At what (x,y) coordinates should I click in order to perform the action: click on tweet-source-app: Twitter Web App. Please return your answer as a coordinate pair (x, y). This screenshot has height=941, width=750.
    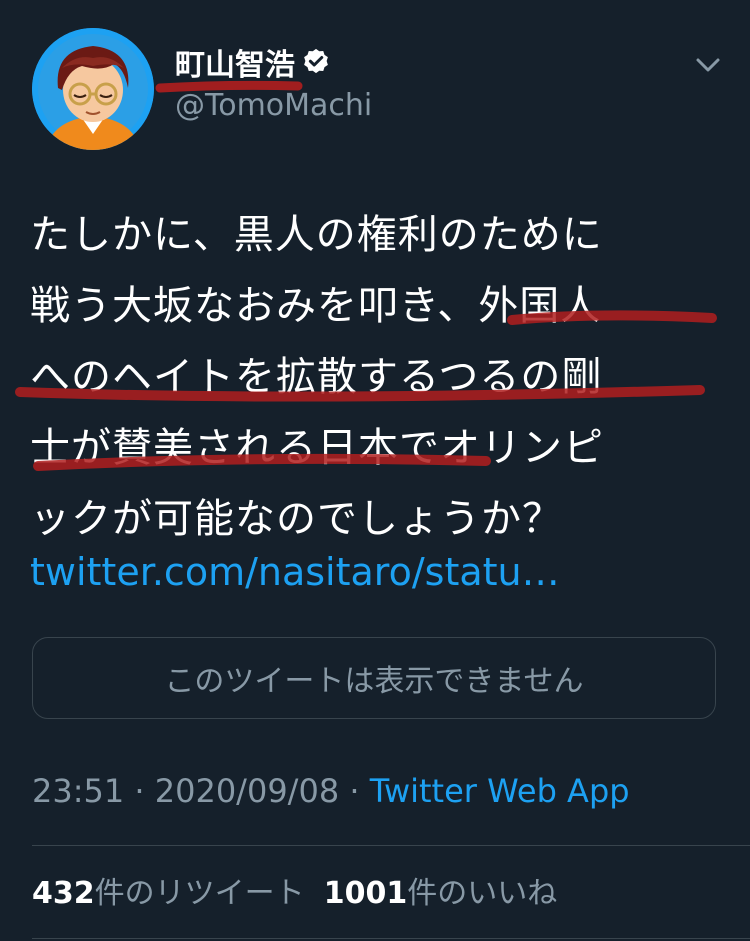
    Looking at the image, I should click on (500, 791).